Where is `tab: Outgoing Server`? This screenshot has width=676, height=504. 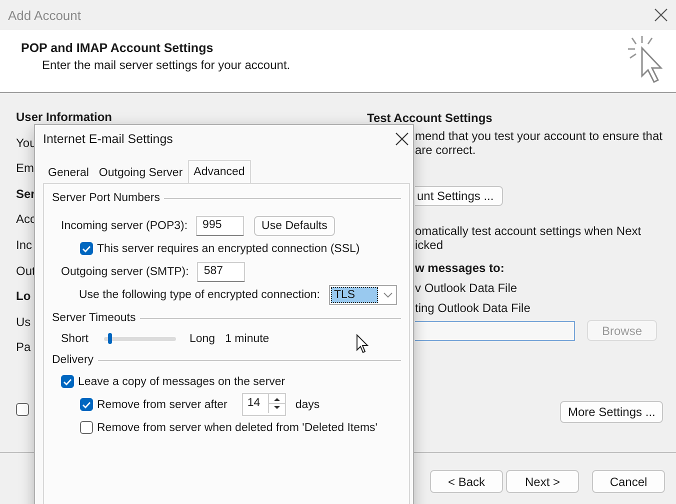 tab: Outgoing Server is located at coordinates (141, 173).